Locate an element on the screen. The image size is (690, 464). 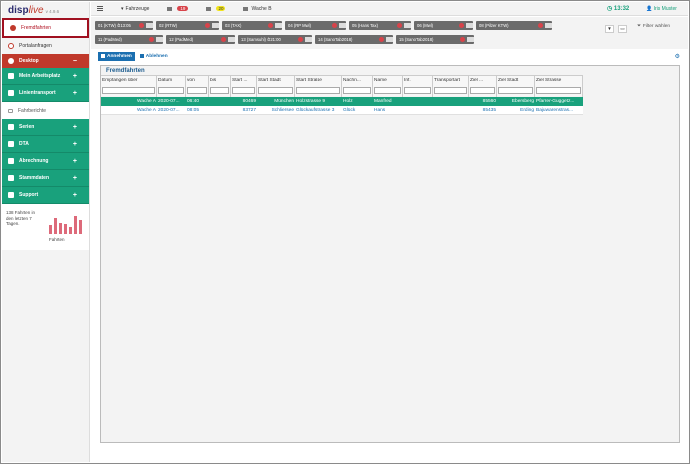
vehicle-chip: 12 (PadMed) is located at coordinates (200, 39).